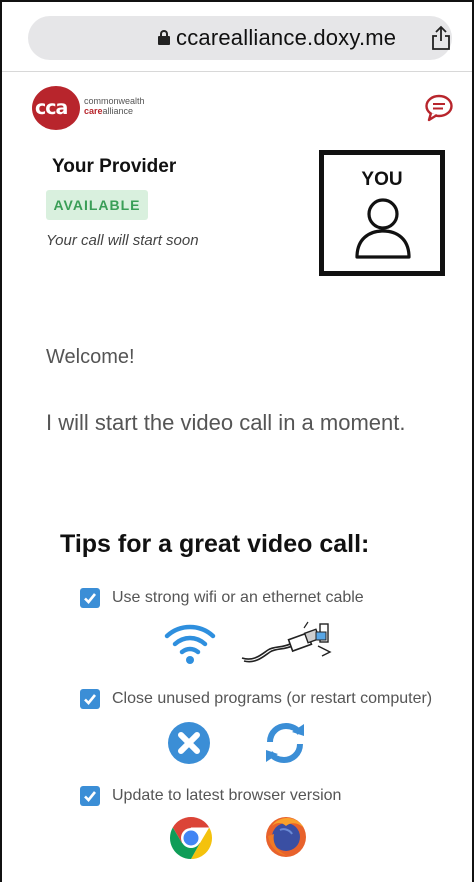 The height and width of the screenshot is (882, 474). I want to click on refresh-icon, so click(285, 743).